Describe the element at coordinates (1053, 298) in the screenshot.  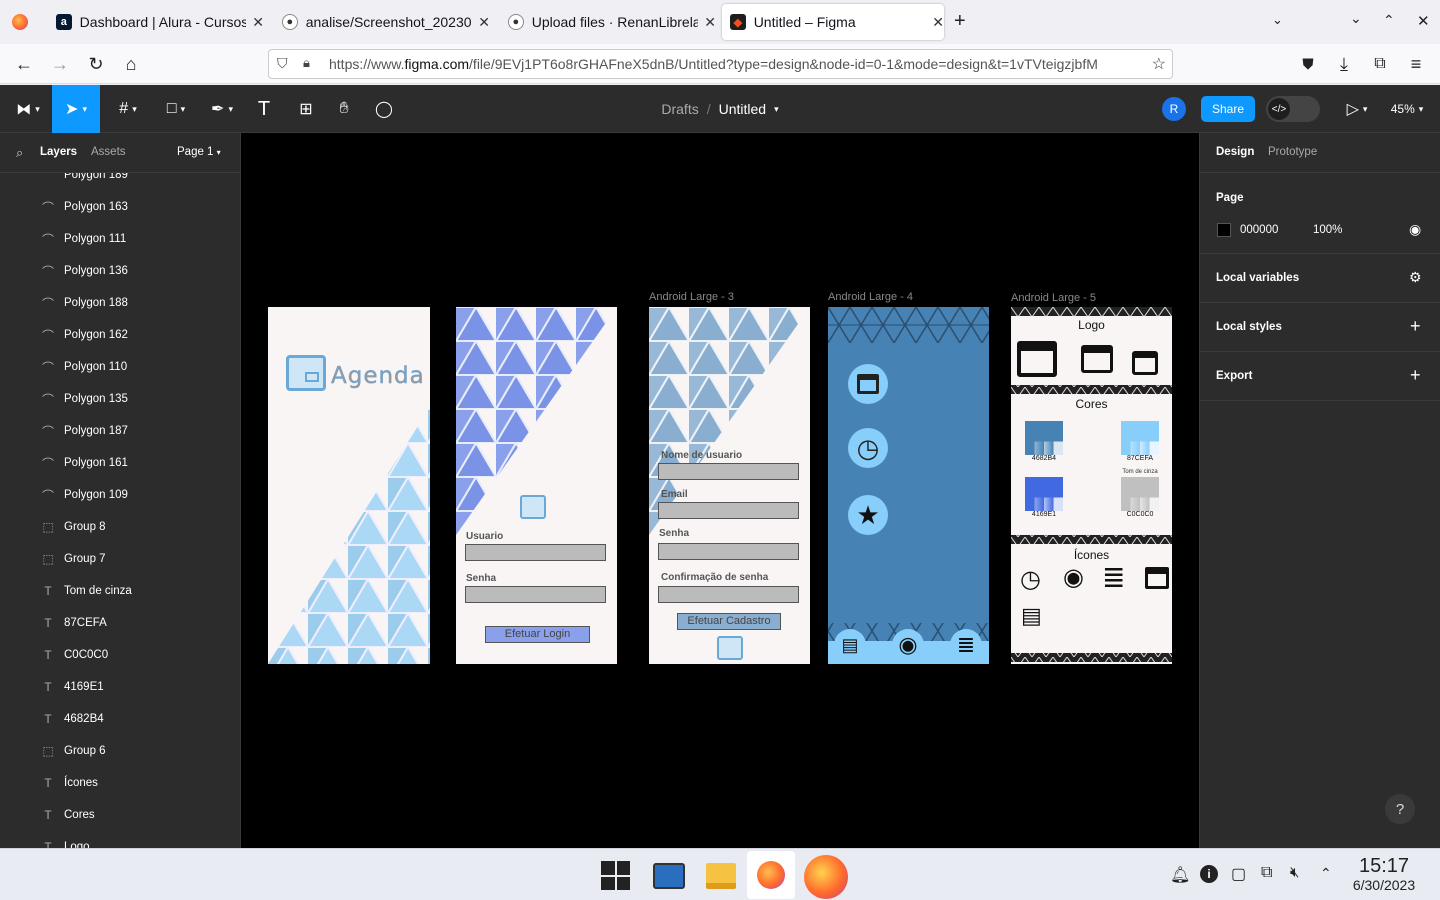
I see `frame5-label: Android Large - 5` at that location.